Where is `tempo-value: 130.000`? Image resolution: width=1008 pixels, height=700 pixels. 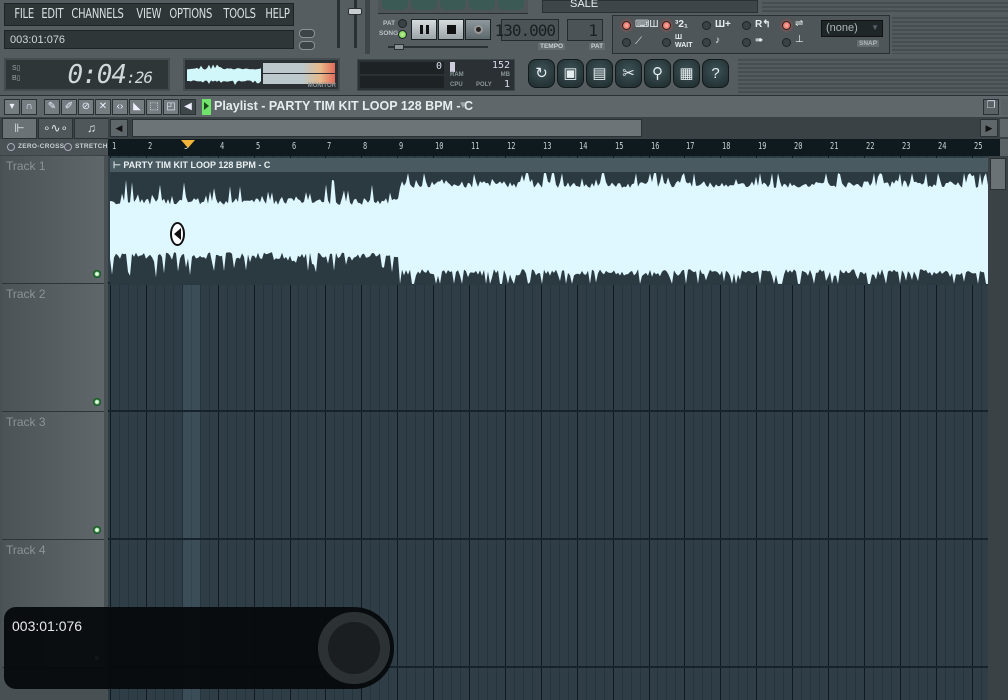 tempo-value: 130.000 is located at coordinates (525, 30).